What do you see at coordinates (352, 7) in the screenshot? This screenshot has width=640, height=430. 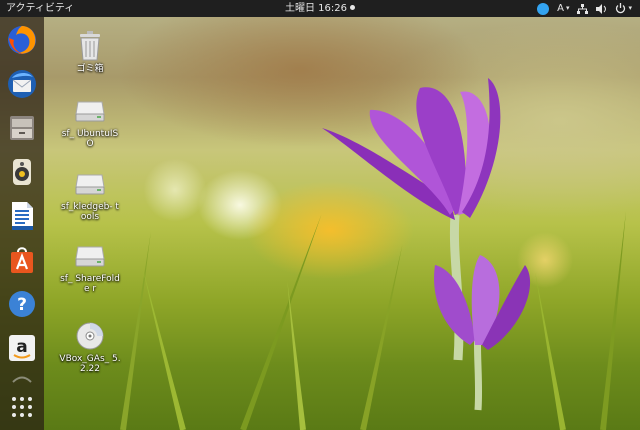 I see `notification-dot-icon` at bounding box center [352, 7].